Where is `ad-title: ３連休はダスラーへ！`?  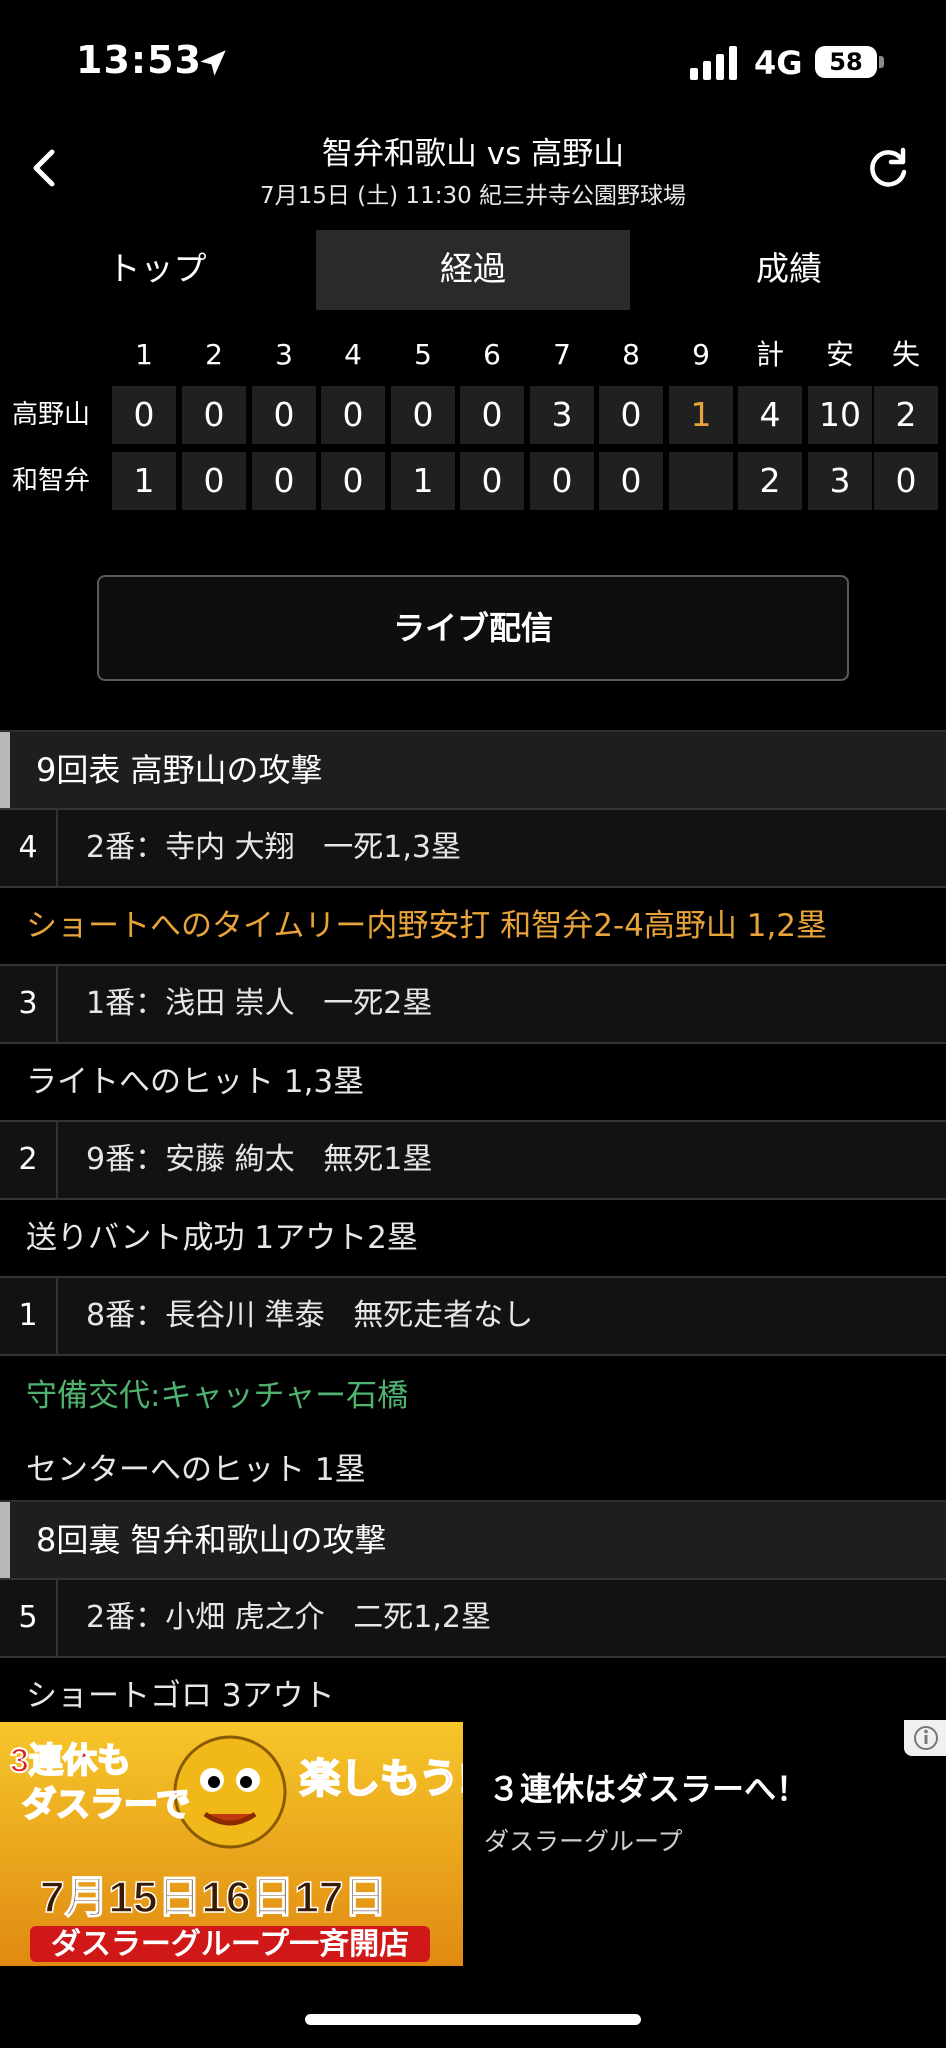
ad-title: ３連休はダスラーへ！ is located at coordinates (648, 1787).